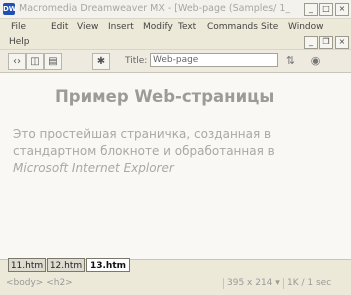 Image resolution: width=351 pixels, height=295 pixels. Describe the element at coordinates (10, 9) in the screenshot. I see `dreamweaver-icon: DW` at that location.